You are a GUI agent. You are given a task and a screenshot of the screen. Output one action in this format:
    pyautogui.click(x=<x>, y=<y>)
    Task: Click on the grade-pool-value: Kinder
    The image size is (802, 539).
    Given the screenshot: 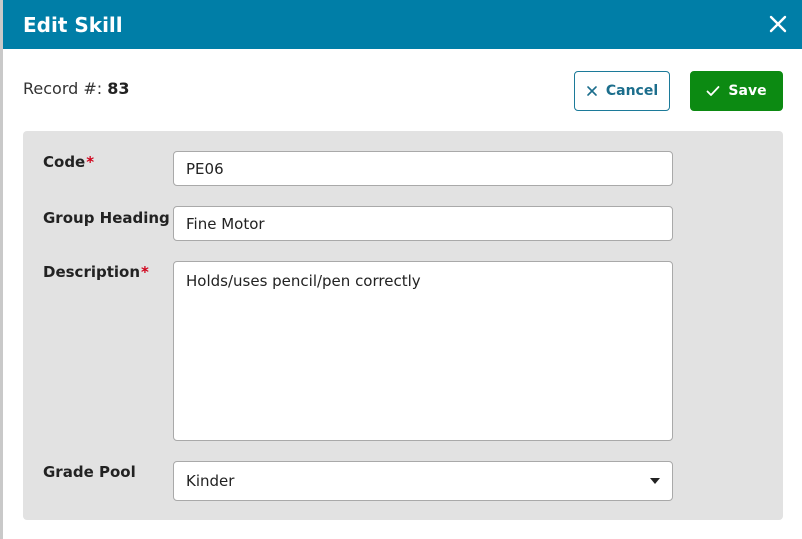 What is the action you would take?
    pyautogui.click(x=210, y=481)
    